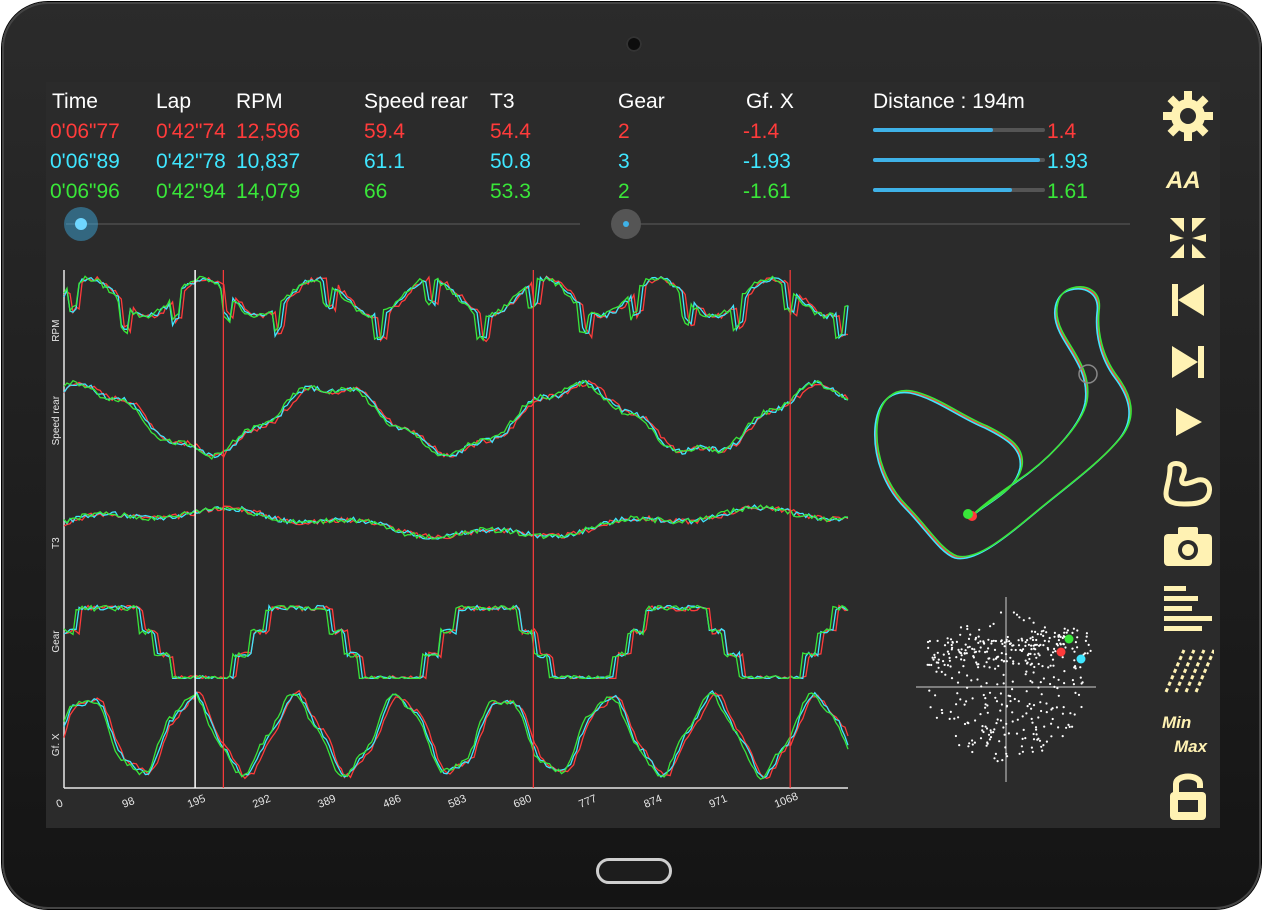 This screenshot has height=911, width=1263. What do you see at coordinates (323, 224) in the screenshot?
I see `left-seek-track` at bounding box center [323, 224].